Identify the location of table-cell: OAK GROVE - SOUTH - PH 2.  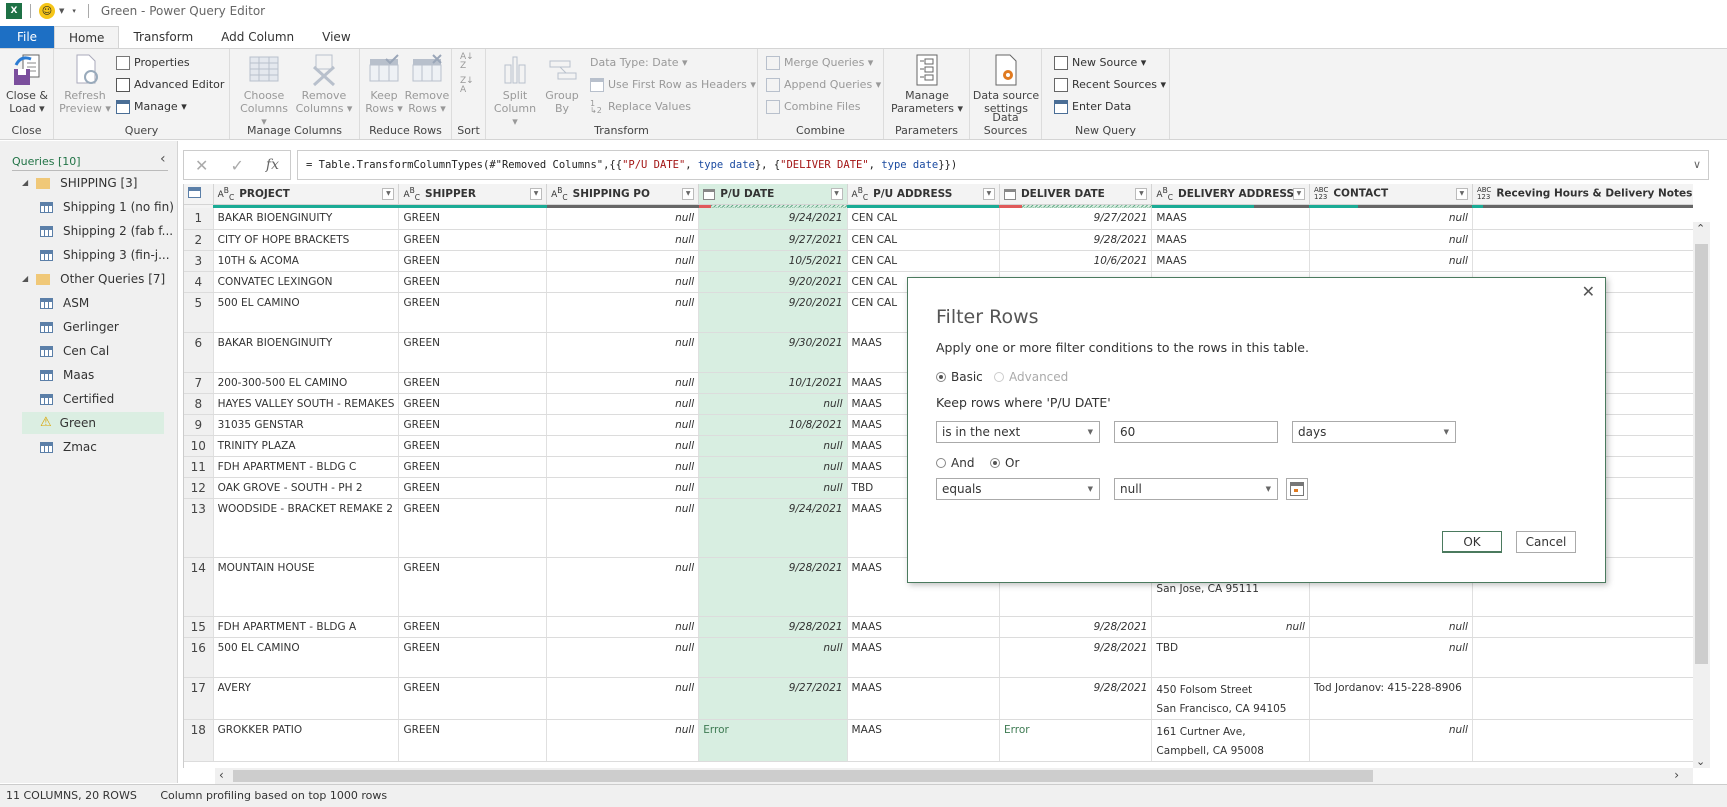
(306, 488).